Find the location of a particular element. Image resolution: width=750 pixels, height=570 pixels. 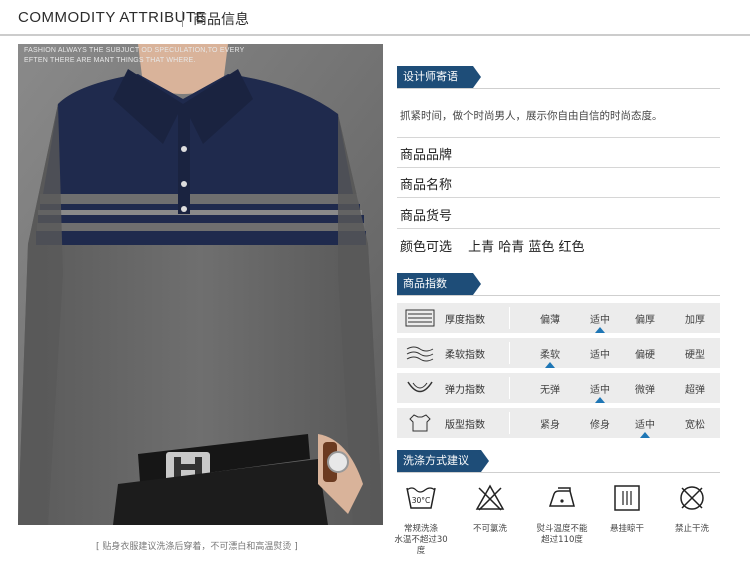

index-row-fit: 版型指数 紧身 修身 适中 宽松 is located at coordinates (558, 423).